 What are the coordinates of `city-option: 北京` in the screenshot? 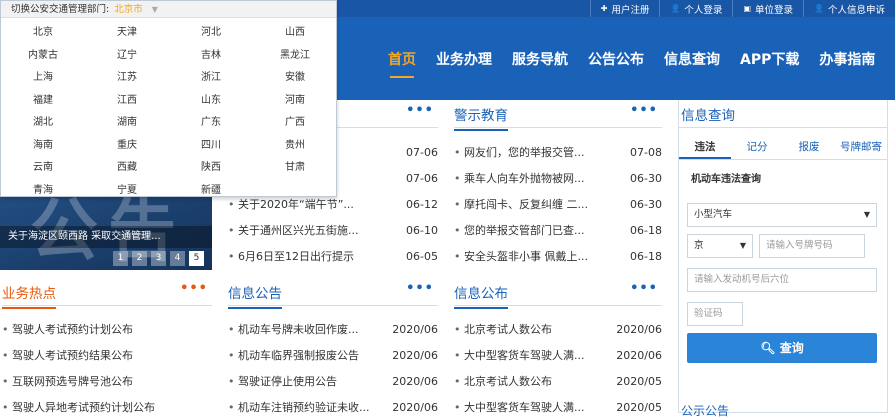 It's located at (43, 33).